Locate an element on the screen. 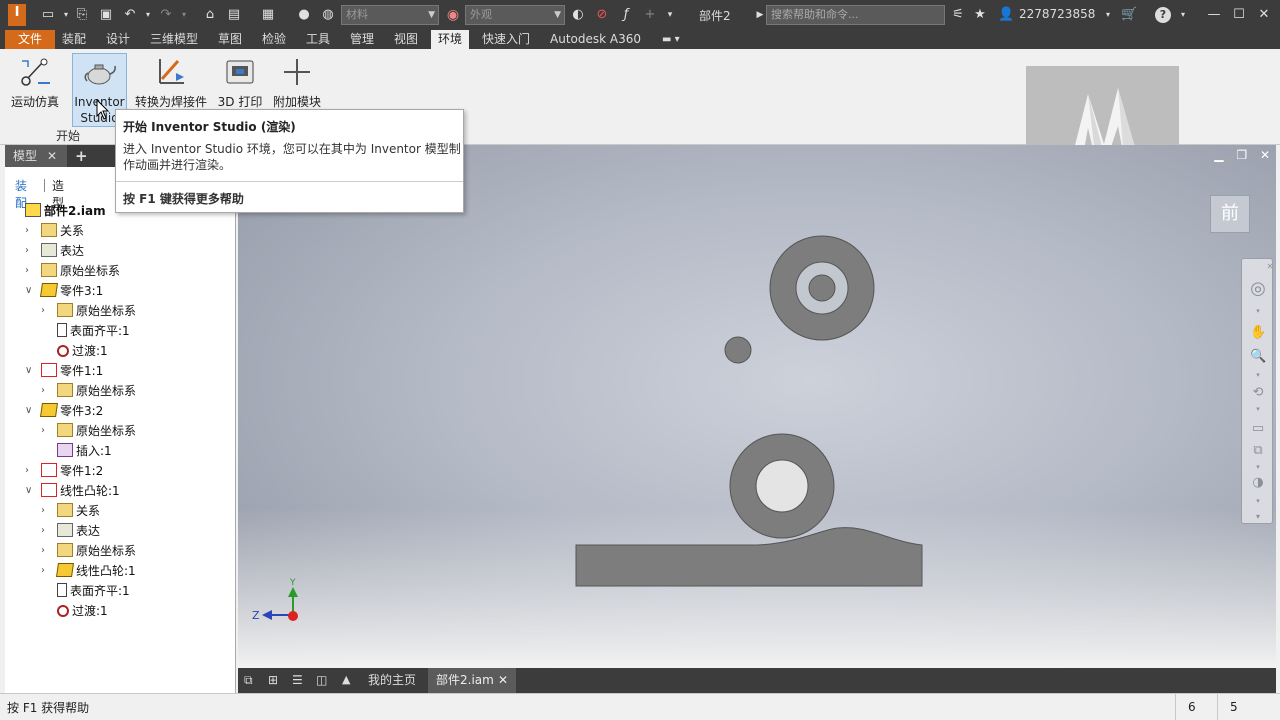  fx-icon: ƒ is located at coordinates (626, 15).